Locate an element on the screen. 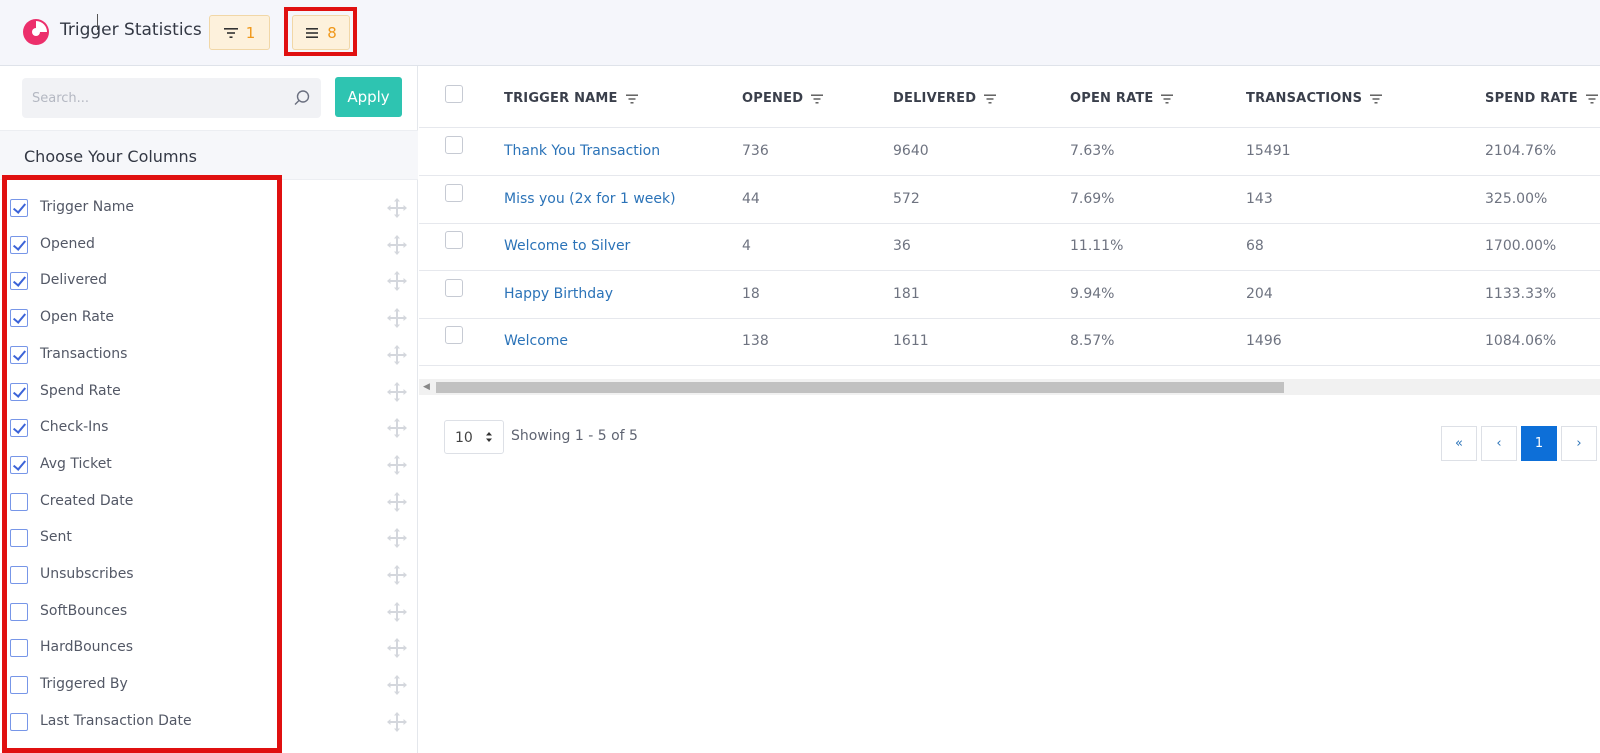 The width and height of the screenshot is (1600, 753). column-option: Opened is located at coordinates (209, 245).